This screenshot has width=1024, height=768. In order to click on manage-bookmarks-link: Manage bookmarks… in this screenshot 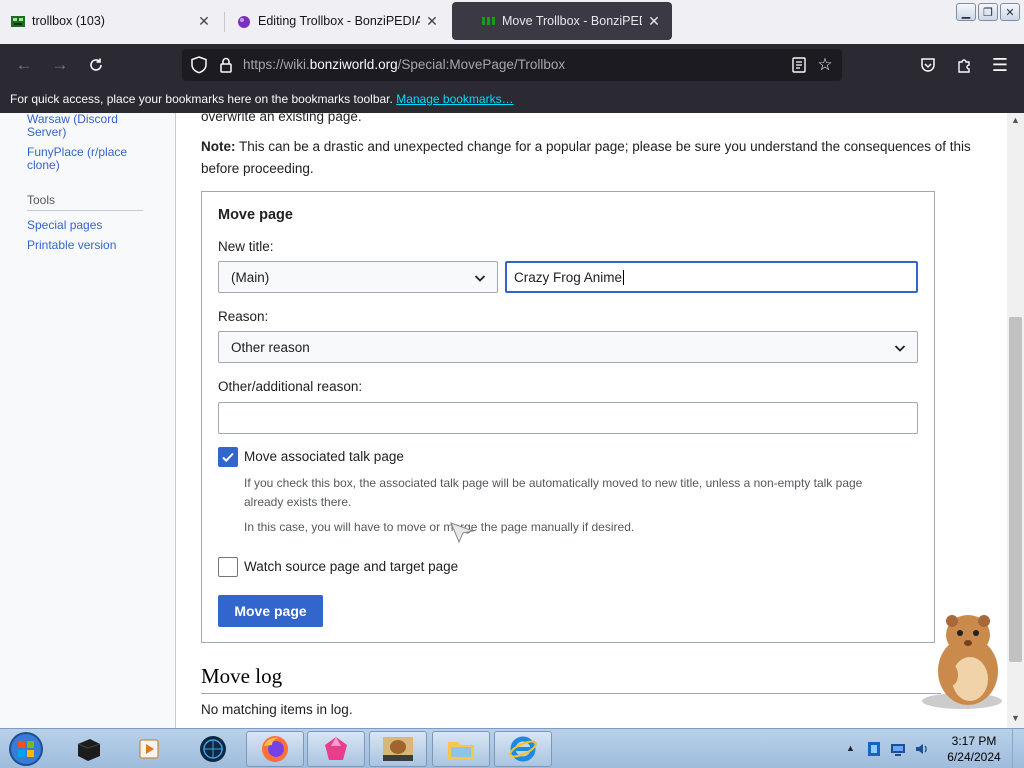, I will do `click(454, 99)`.